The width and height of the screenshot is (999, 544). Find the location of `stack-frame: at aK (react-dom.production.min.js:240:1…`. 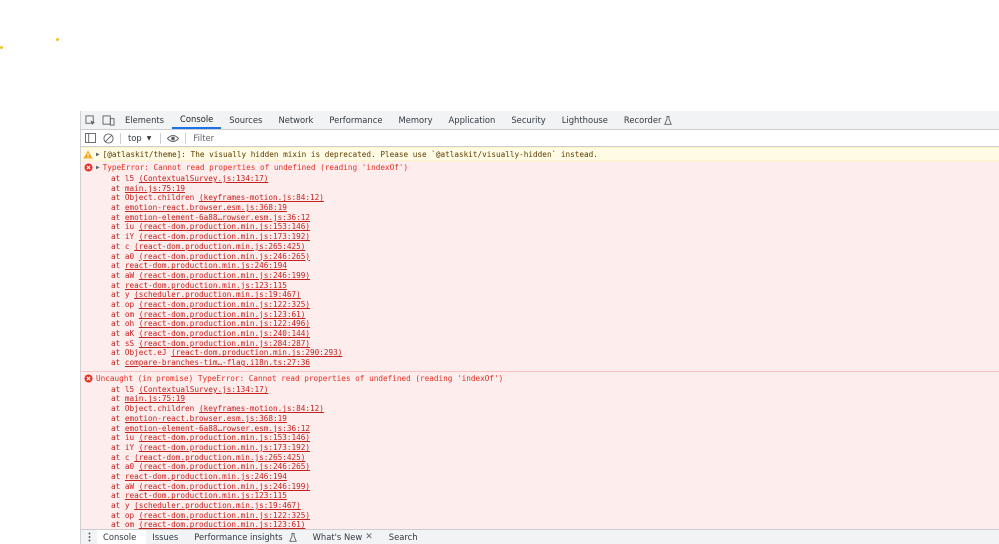

stack-frame: at aK (react-dom.production.min.js:240:1… is located at coordinates (540, 334).